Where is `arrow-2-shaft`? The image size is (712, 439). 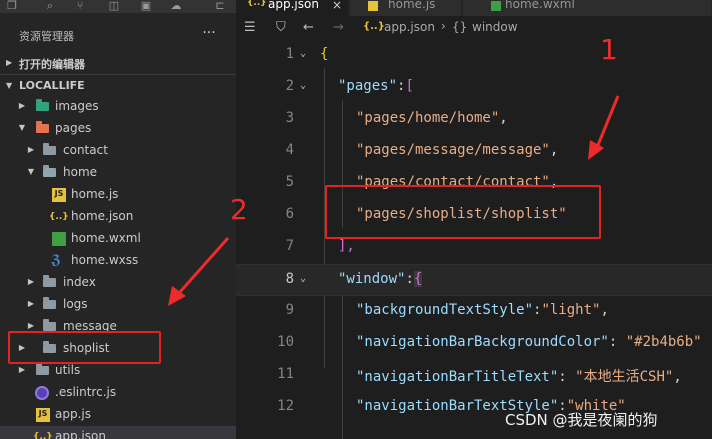 arrow-2-shaft is located at coordinates (204, 265).